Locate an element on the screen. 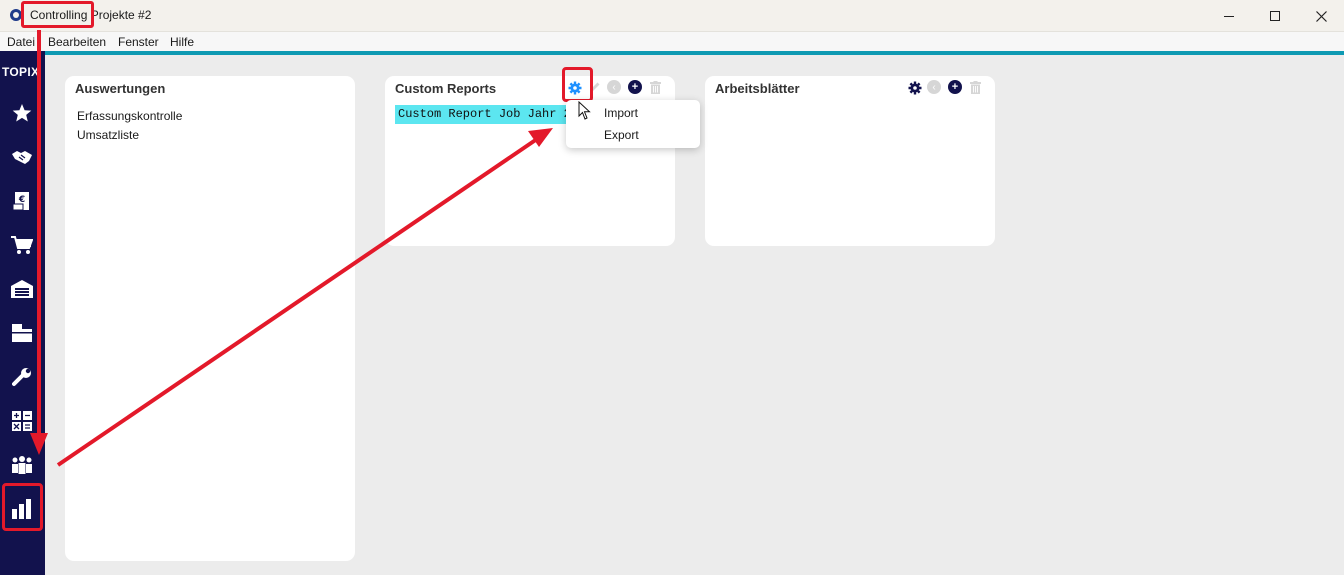 The width and height of the screenshot is (1344, 575). close-icon is located at coordinates (1321, 16).